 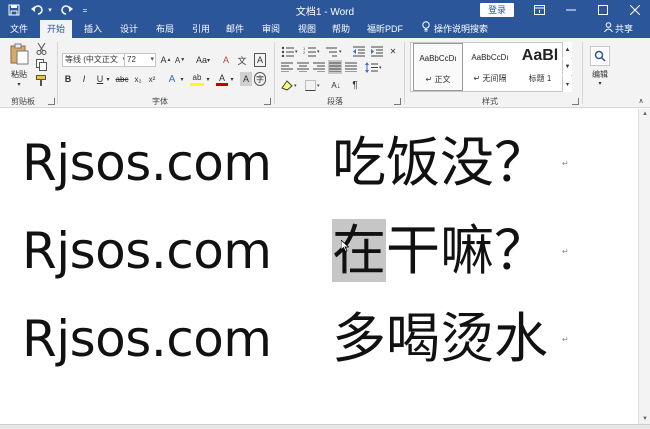 What do you see at coordinates (567, 67) in the screenshot?
I see `styles-scroll-down-icon: ▼` at bounding box center [567, 67].